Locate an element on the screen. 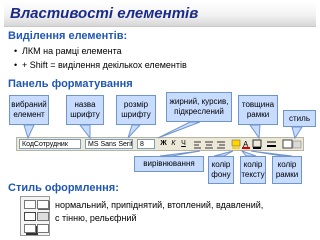  style-heading: Стиль оформлення: is located at coordinates (63, 188).